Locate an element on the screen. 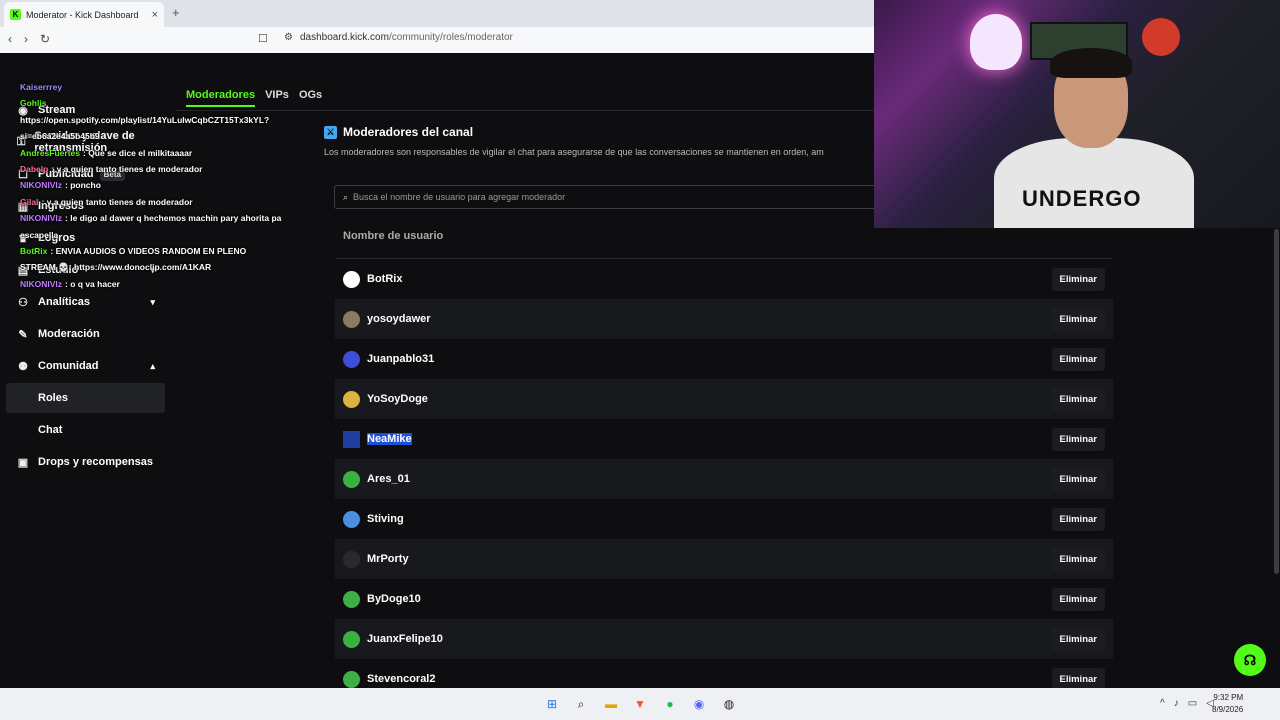  username: BotRix is located at coordinates (384, 279).